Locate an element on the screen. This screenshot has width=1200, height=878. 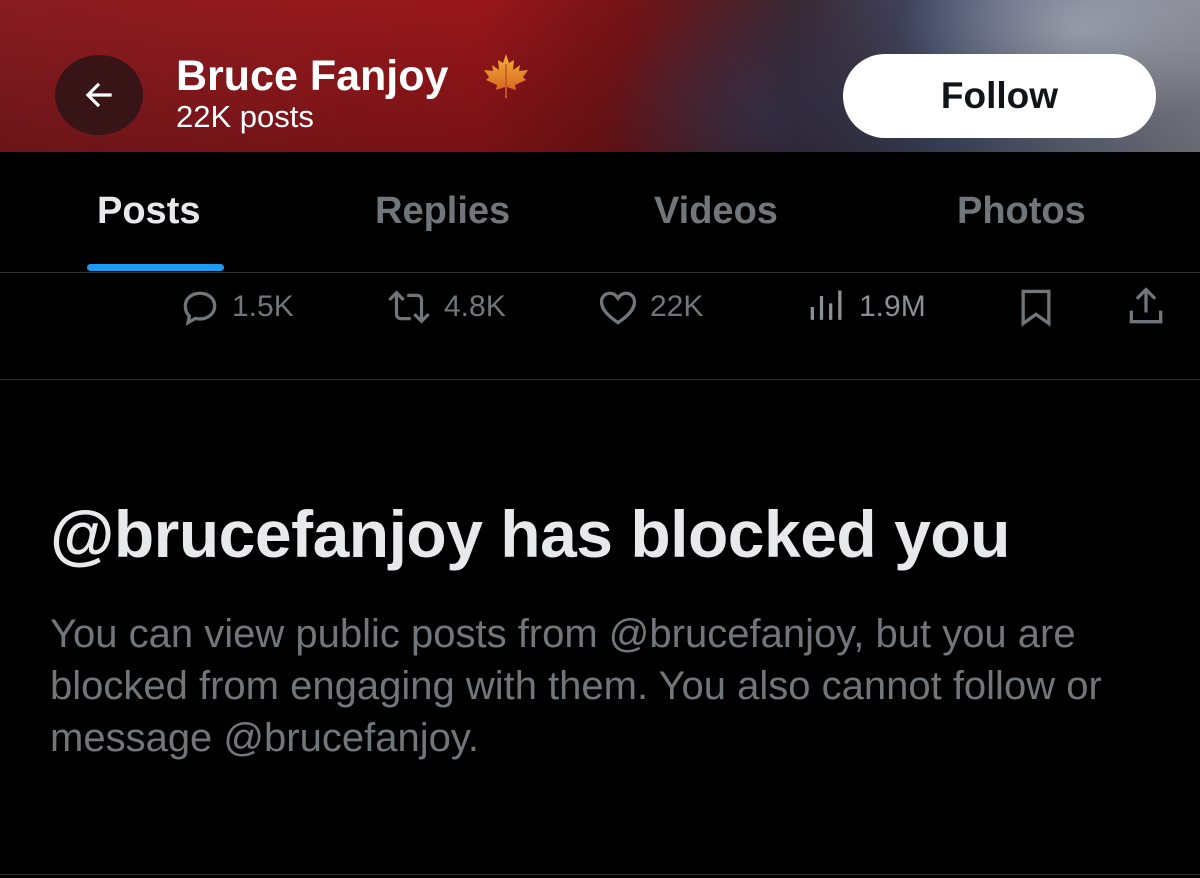
post-count: 22K posts is located at coordinates (245, 116).